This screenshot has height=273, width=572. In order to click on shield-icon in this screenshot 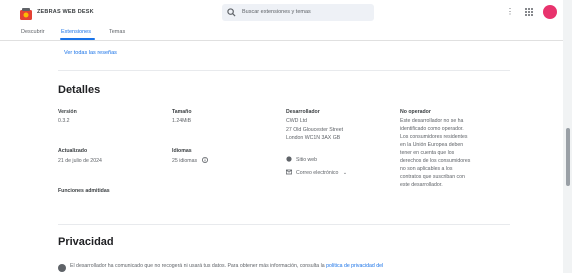, I will do `click(62, 268)`.